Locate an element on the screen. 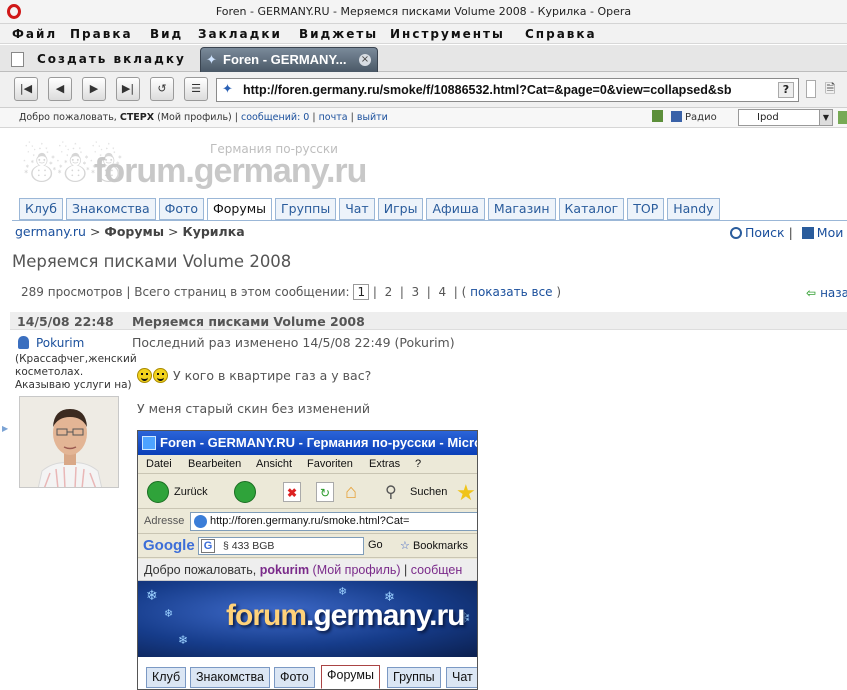  nav-item: Каталог is located at coordinates (591, 209).